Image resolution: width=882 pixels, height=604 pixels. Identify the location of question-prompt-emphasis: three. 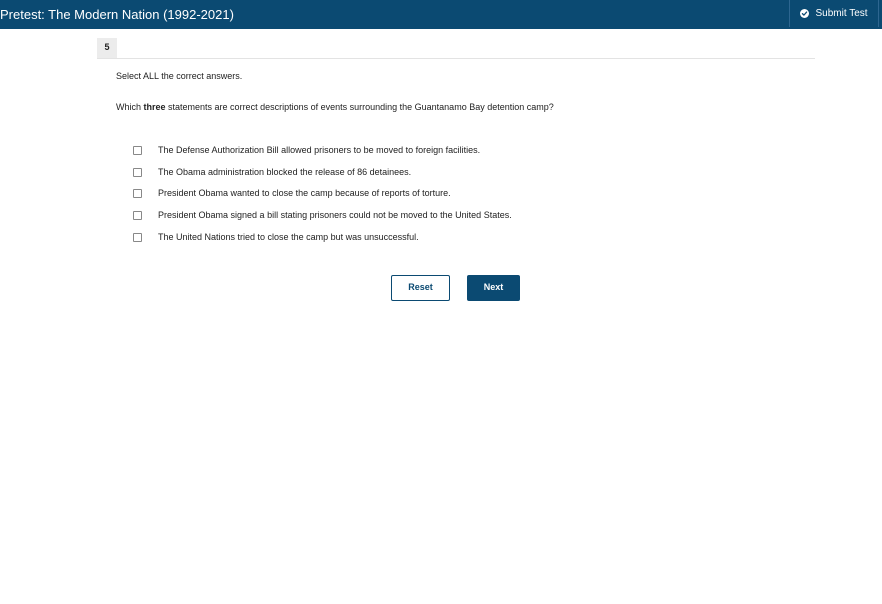
(154, 107).